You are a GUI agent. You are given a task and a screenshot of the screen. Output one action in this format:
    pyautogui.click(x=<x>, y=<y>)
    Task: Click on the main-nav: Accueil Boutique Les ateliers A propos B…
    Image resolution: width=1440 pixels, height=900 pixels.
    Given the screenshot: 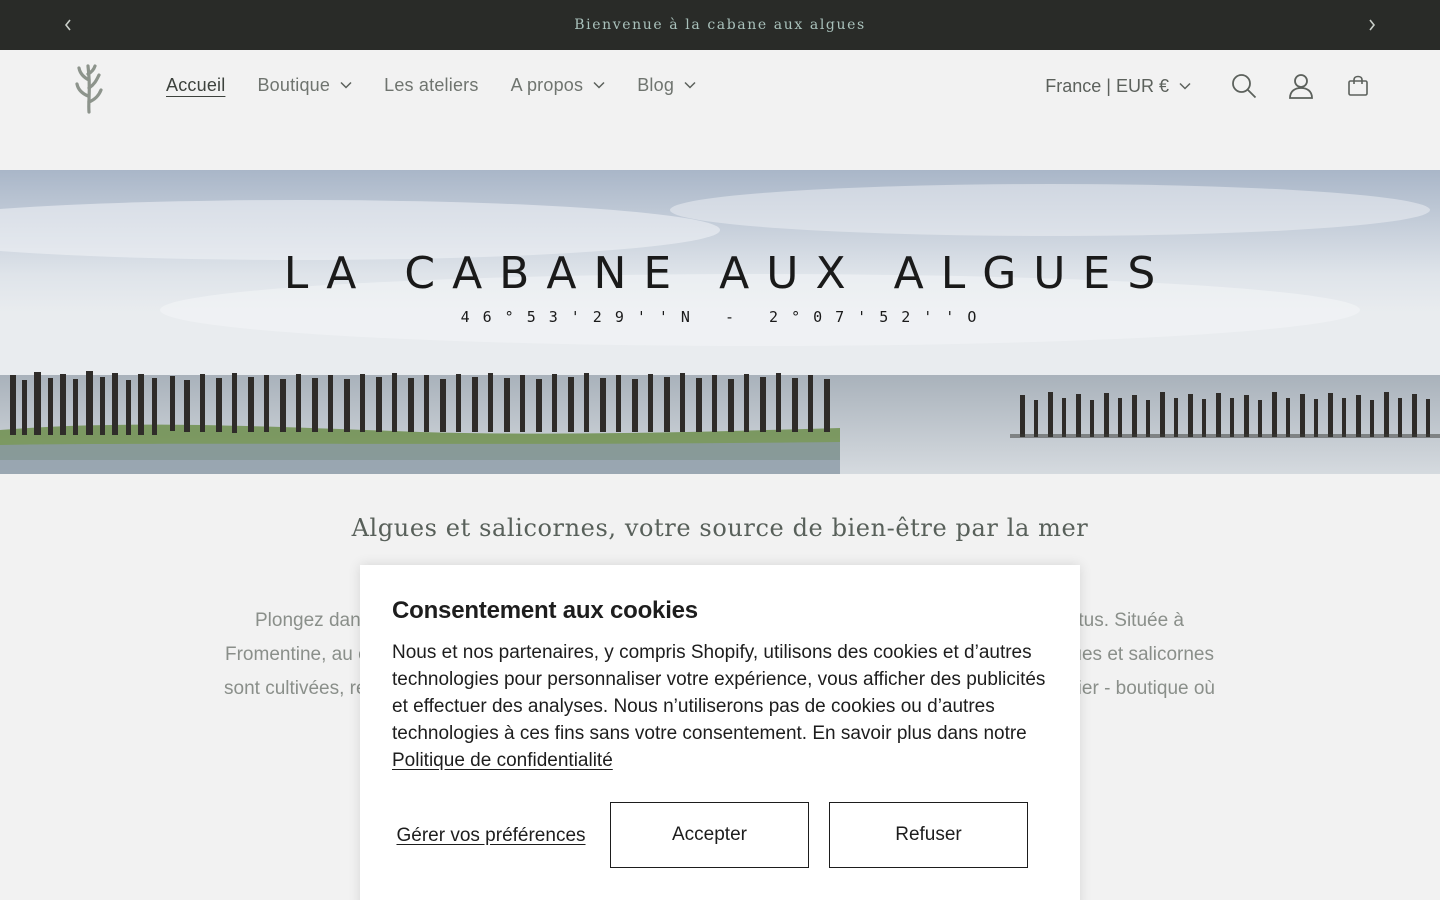 What is the action you would take?
    pyautogui.click(x=431, y=85)
    